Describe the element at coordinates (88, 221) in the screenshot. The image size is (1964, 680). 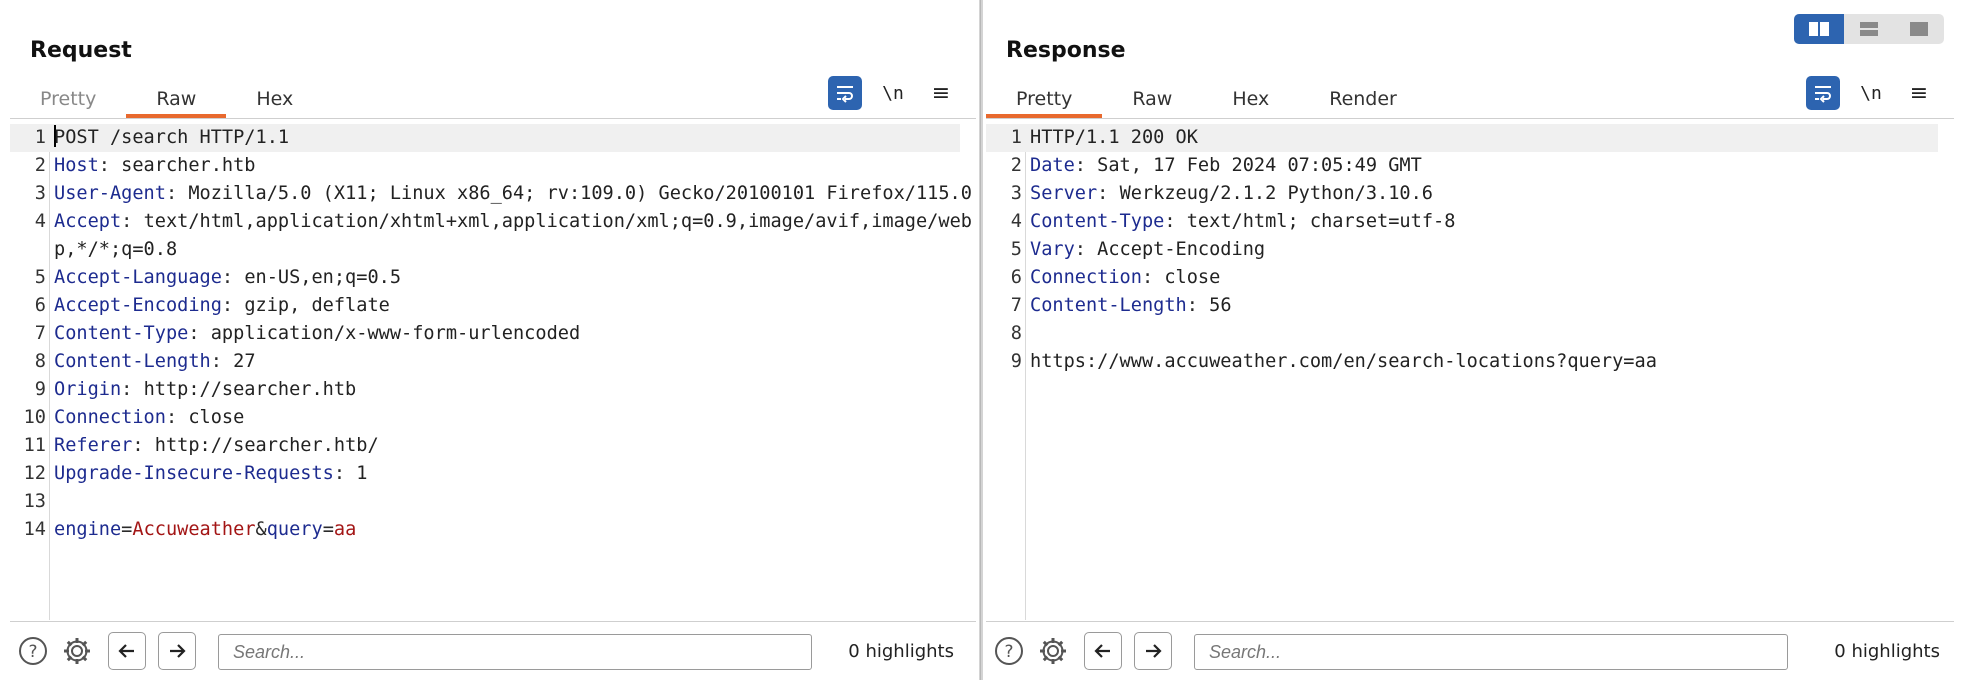
I see `header-name: Accept` at that location.